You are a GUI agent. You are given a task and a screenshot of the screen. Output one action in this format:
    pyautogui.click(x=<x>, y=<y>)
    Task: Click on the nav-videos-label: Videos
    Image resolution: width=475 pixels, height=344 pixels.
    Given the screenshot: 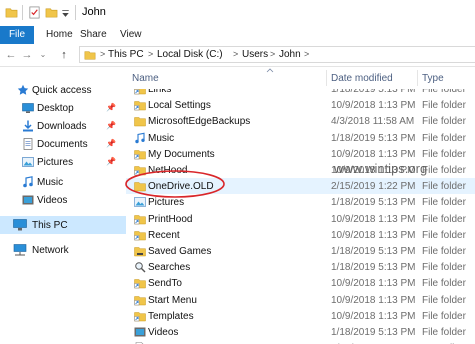 What is the action you would take?
    pyautogui.click(x=52, y=200)
    